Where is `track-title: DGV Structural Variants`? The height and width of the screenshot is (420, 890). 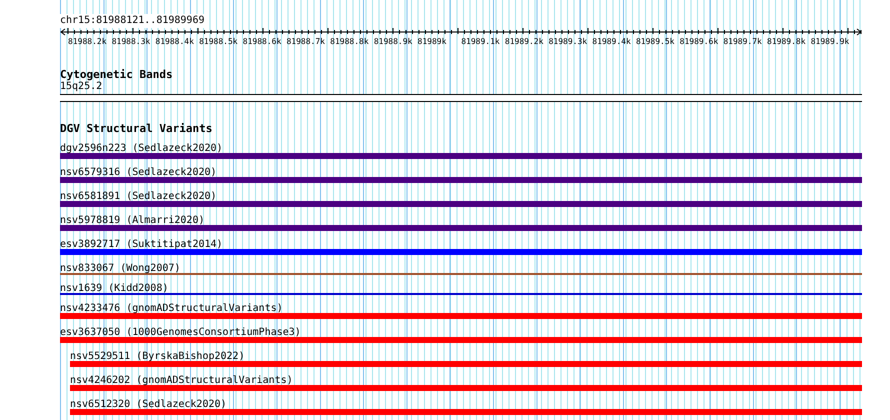
track-title: DGV Structural Variants is located at coordinates (137, 128).